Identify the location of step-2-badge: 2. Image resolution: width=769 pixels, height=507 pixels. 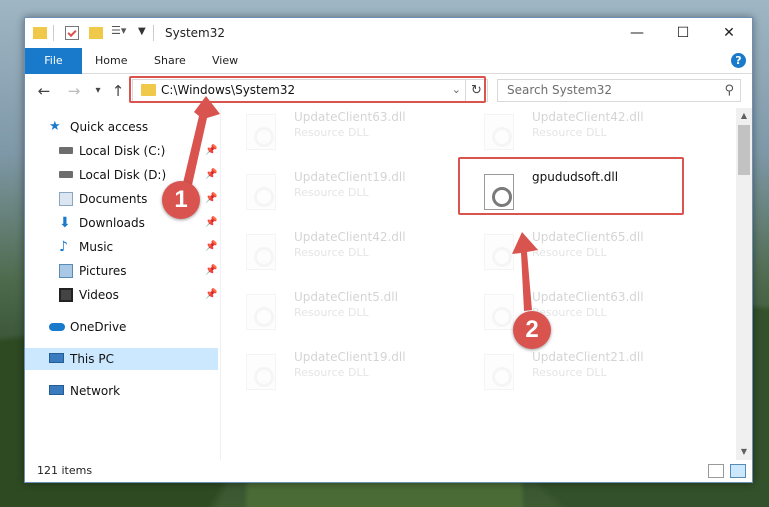
(532, 330).